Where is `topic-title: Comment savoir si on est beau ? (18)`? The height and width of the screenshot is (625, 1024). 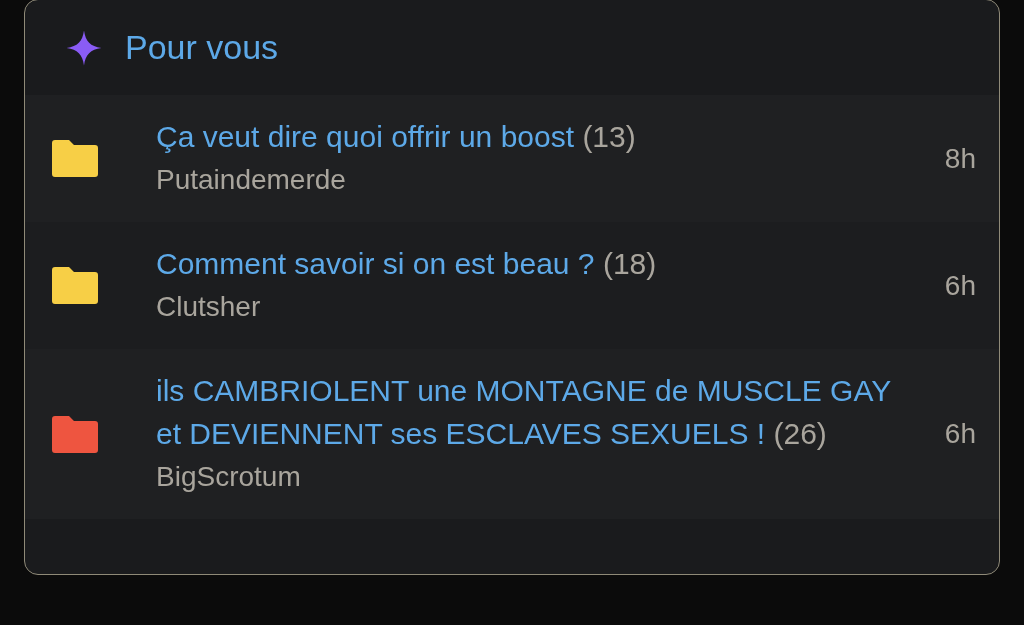
topic-title: Comment savoir si on est beau ? (18) is located at coordinates (536, 263).